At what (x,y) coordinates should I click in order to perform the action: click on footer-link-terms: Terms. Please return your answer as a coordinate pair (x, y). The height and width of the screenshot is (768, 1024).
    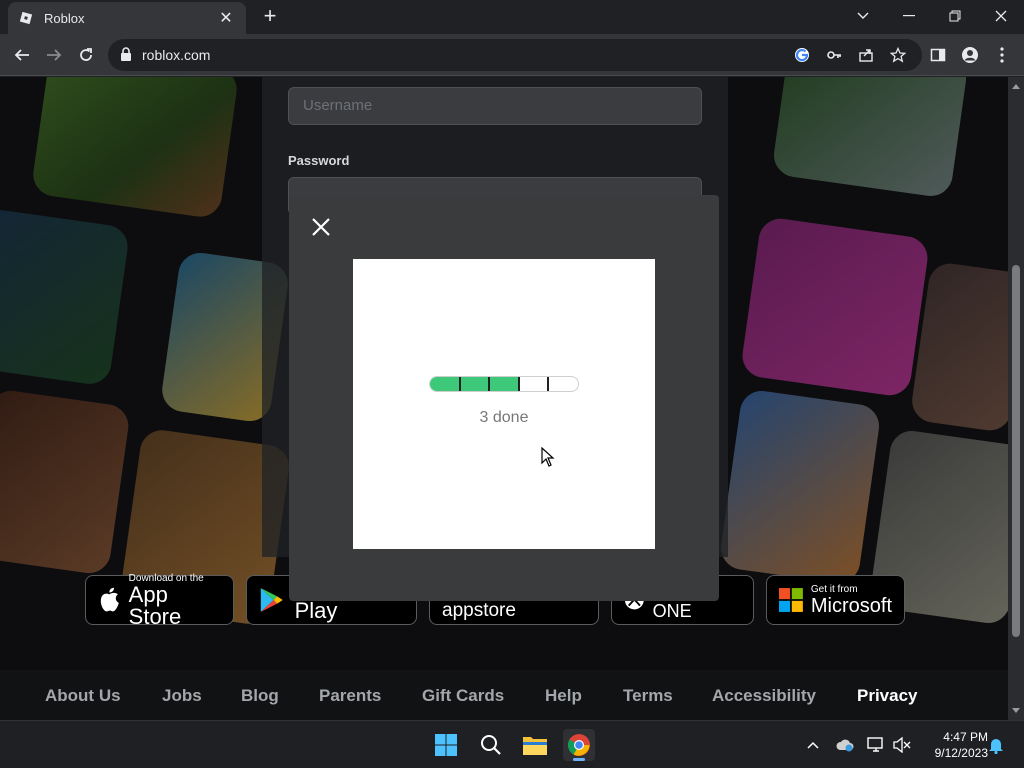
    Looking at the image, I should click on (648, 696).